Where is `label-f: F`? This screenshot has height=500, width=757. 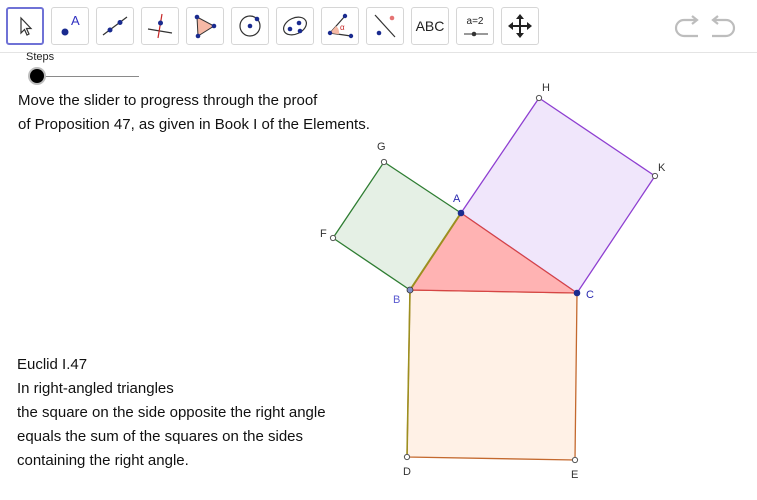
label-f: F is located at coordinates (323, 234).